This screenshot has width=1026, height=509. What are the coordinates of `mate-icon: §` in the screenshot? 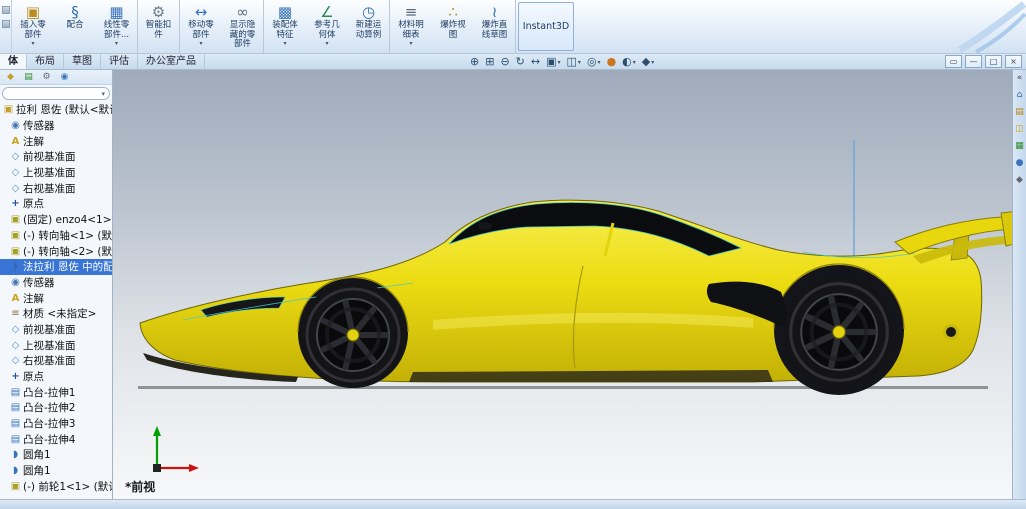 It's located at (75, 12).